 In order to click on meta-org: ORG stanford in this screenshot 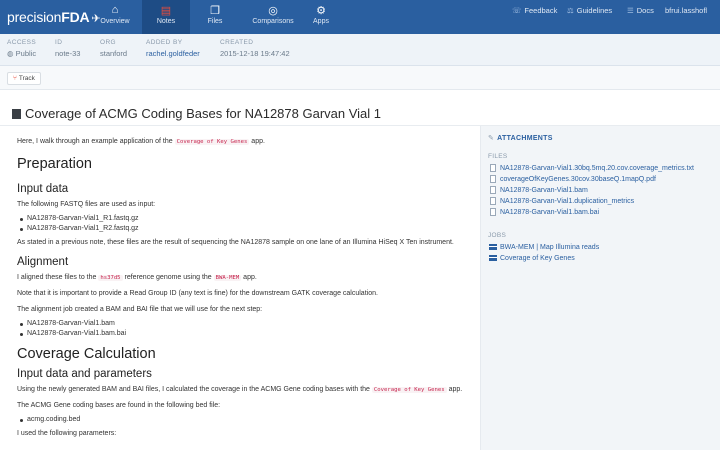, I will do `click(113, 48)`.